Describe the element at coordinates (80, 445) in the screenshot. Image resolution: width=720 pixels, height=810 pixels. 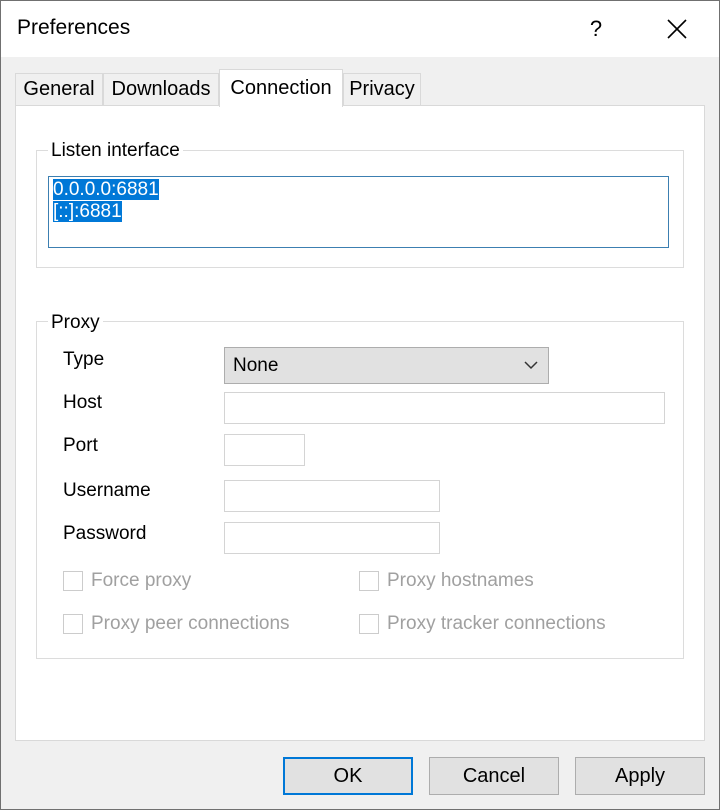
I see `port-label: Port` at that location.